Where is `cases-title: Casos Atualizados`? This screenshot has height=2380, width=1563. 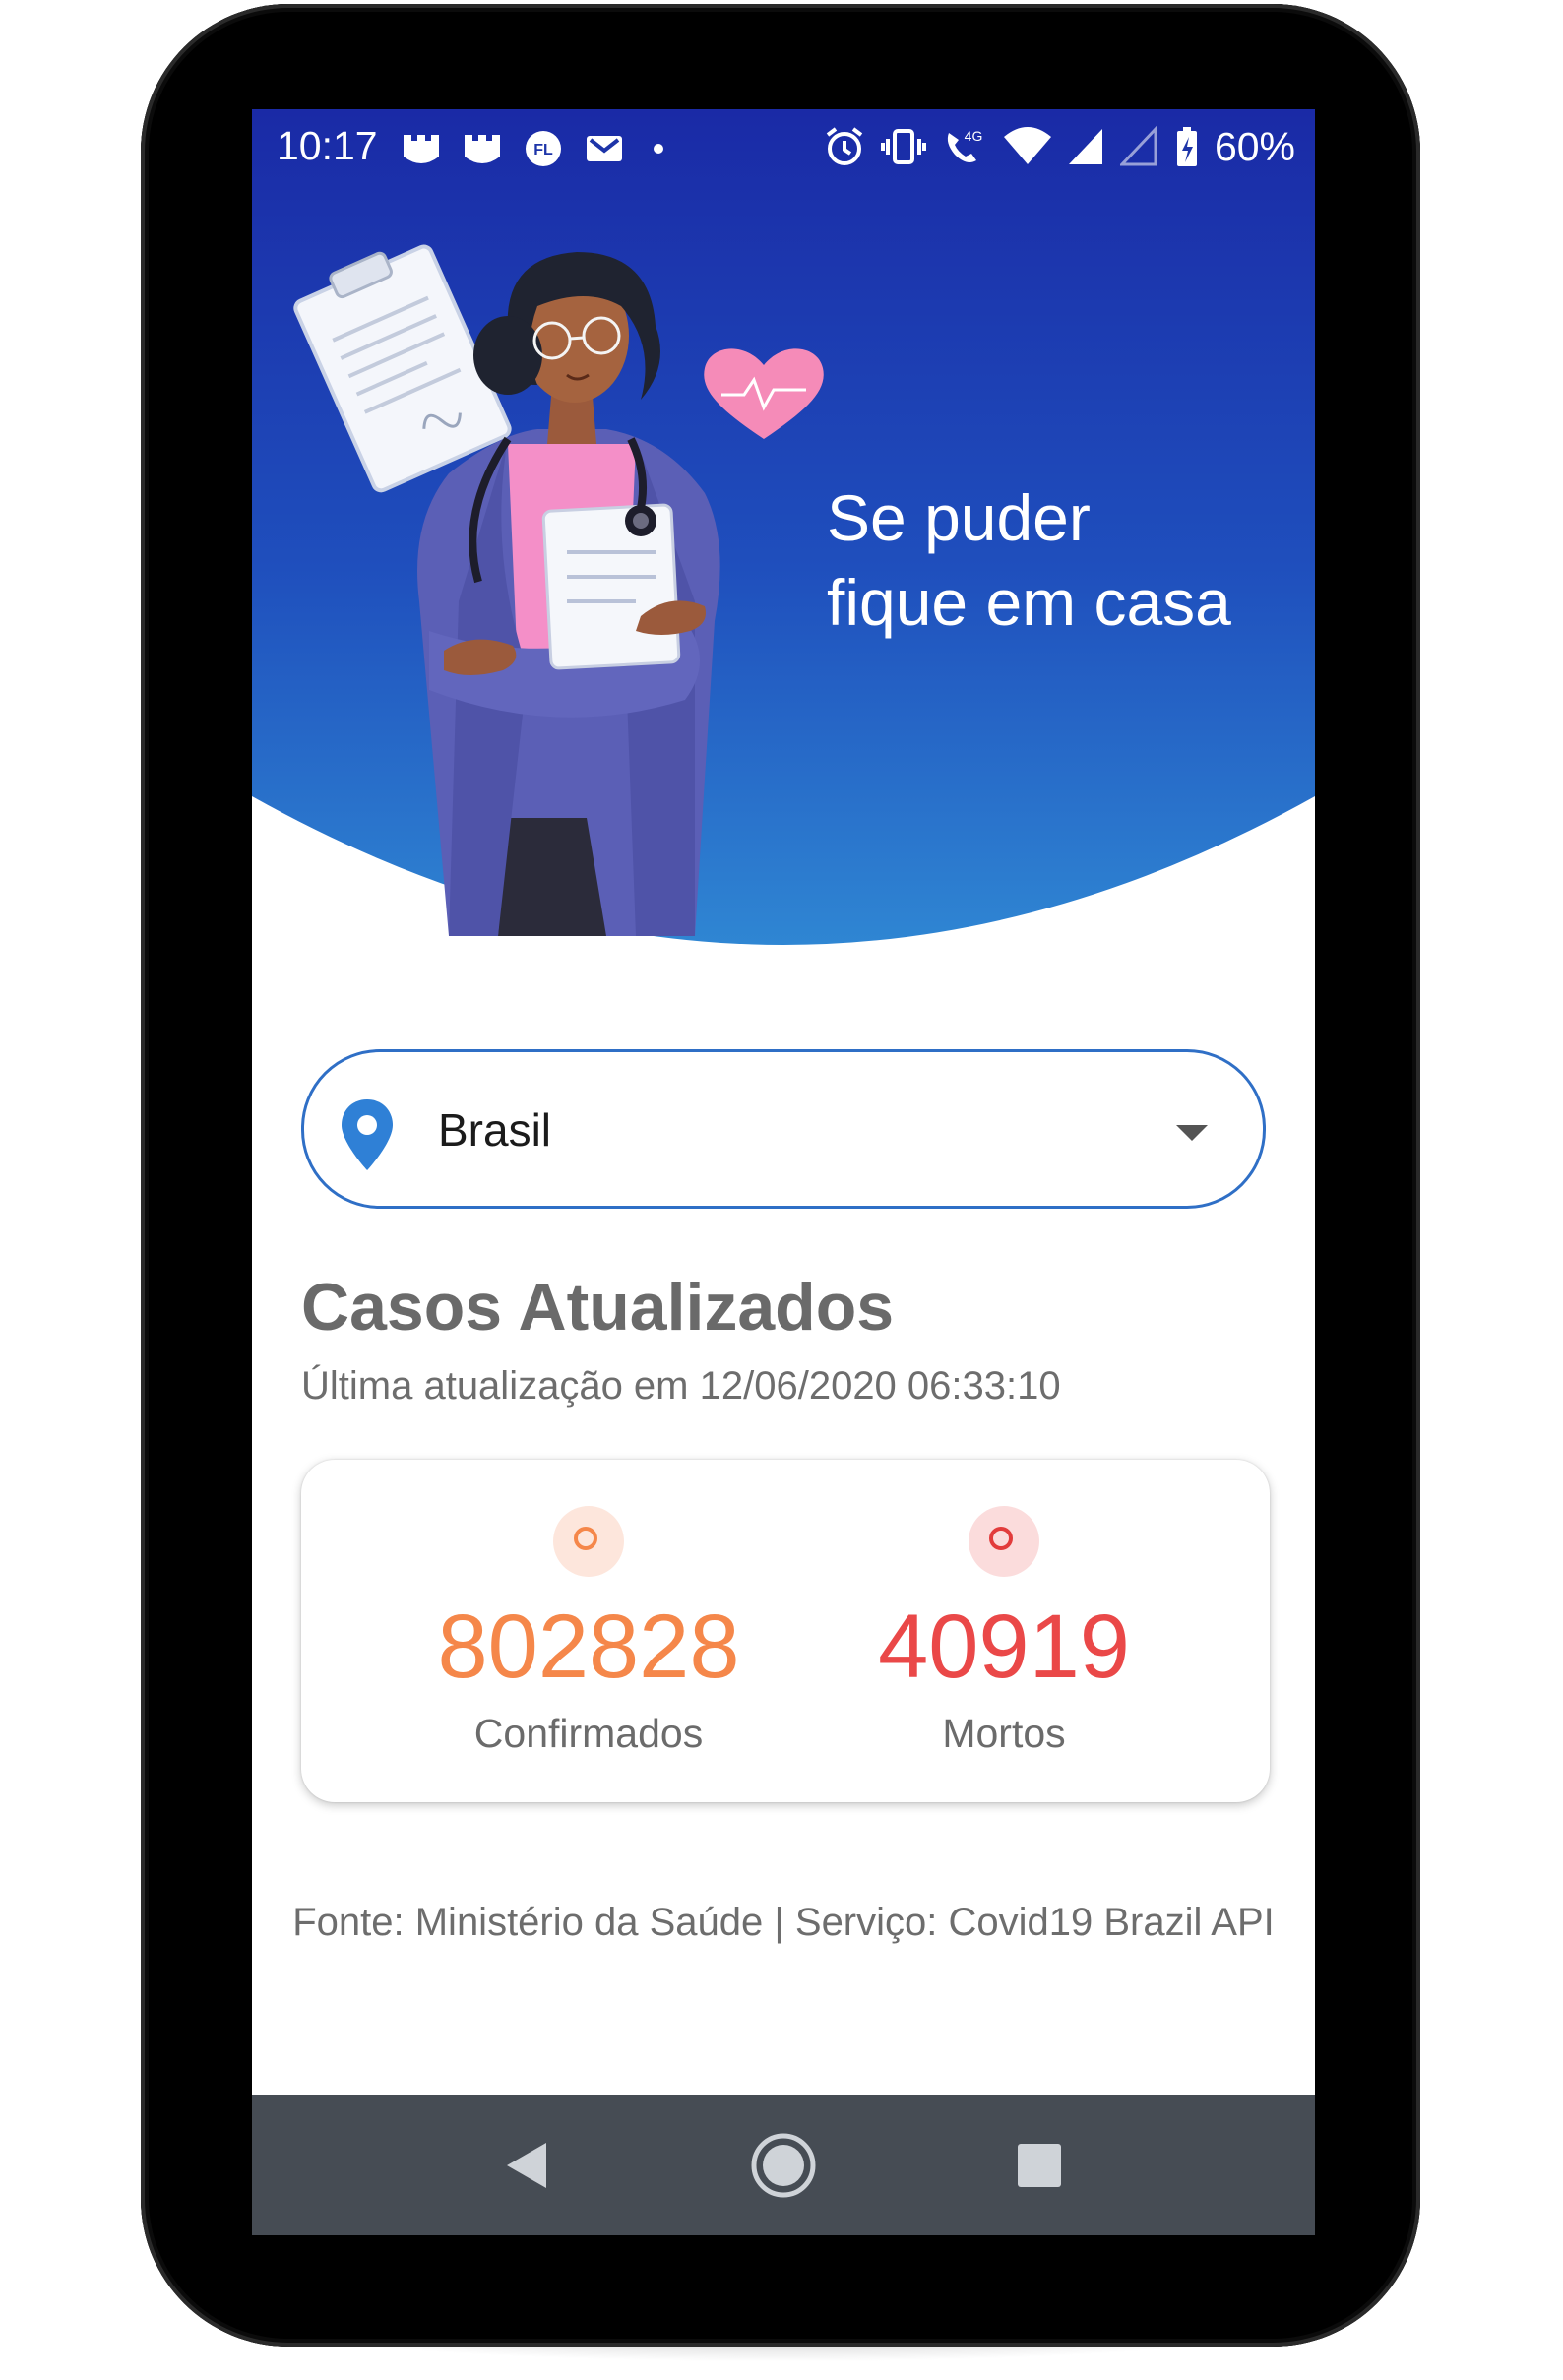
cases-title: Casos Atualizados is located at coordinates (598, 1307).